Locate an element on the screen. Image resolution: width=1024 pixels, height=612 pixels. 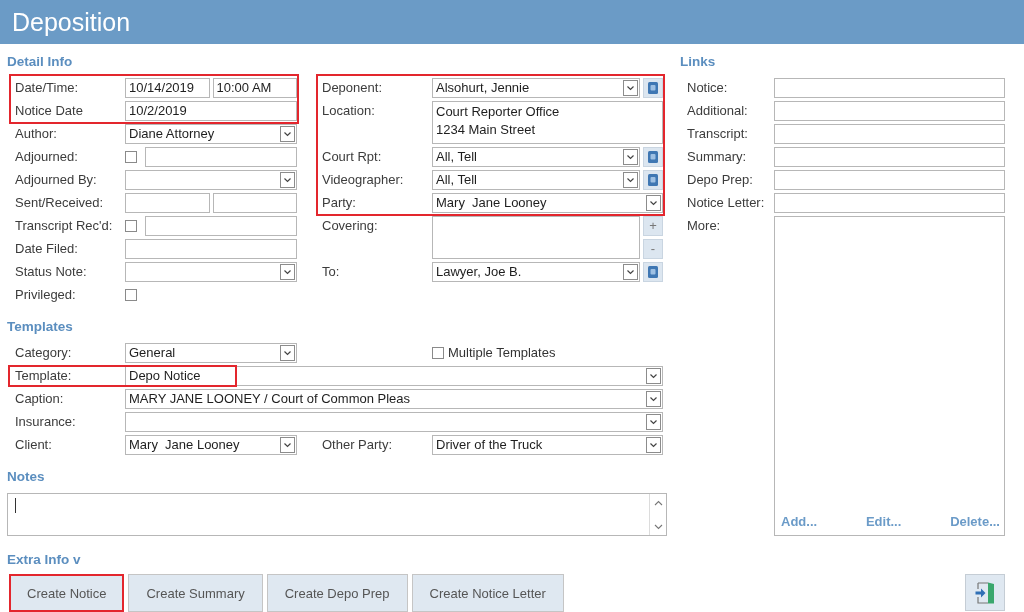
checkbox-label: Multiple Templates is located at coordinates (502, 353).